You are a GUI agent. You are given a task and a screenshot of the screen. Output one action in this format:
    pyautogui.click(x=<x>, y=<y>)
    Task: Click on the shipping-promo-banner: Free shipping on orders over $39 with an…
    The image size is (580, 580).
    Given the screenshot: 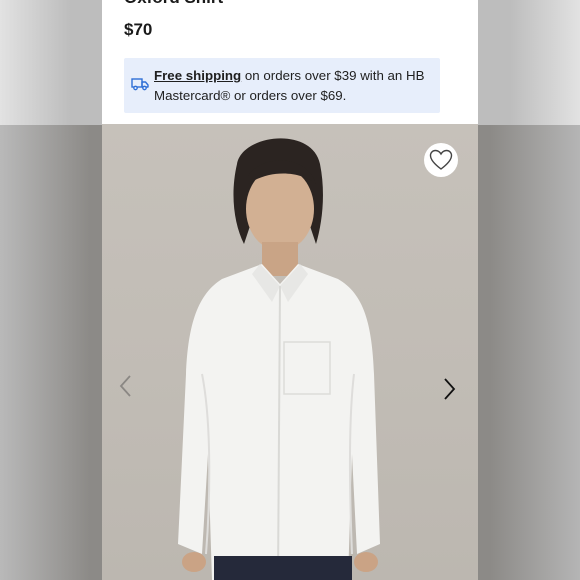 What is the action you would take?
    pyautogui.click(x=282, y=85)
    